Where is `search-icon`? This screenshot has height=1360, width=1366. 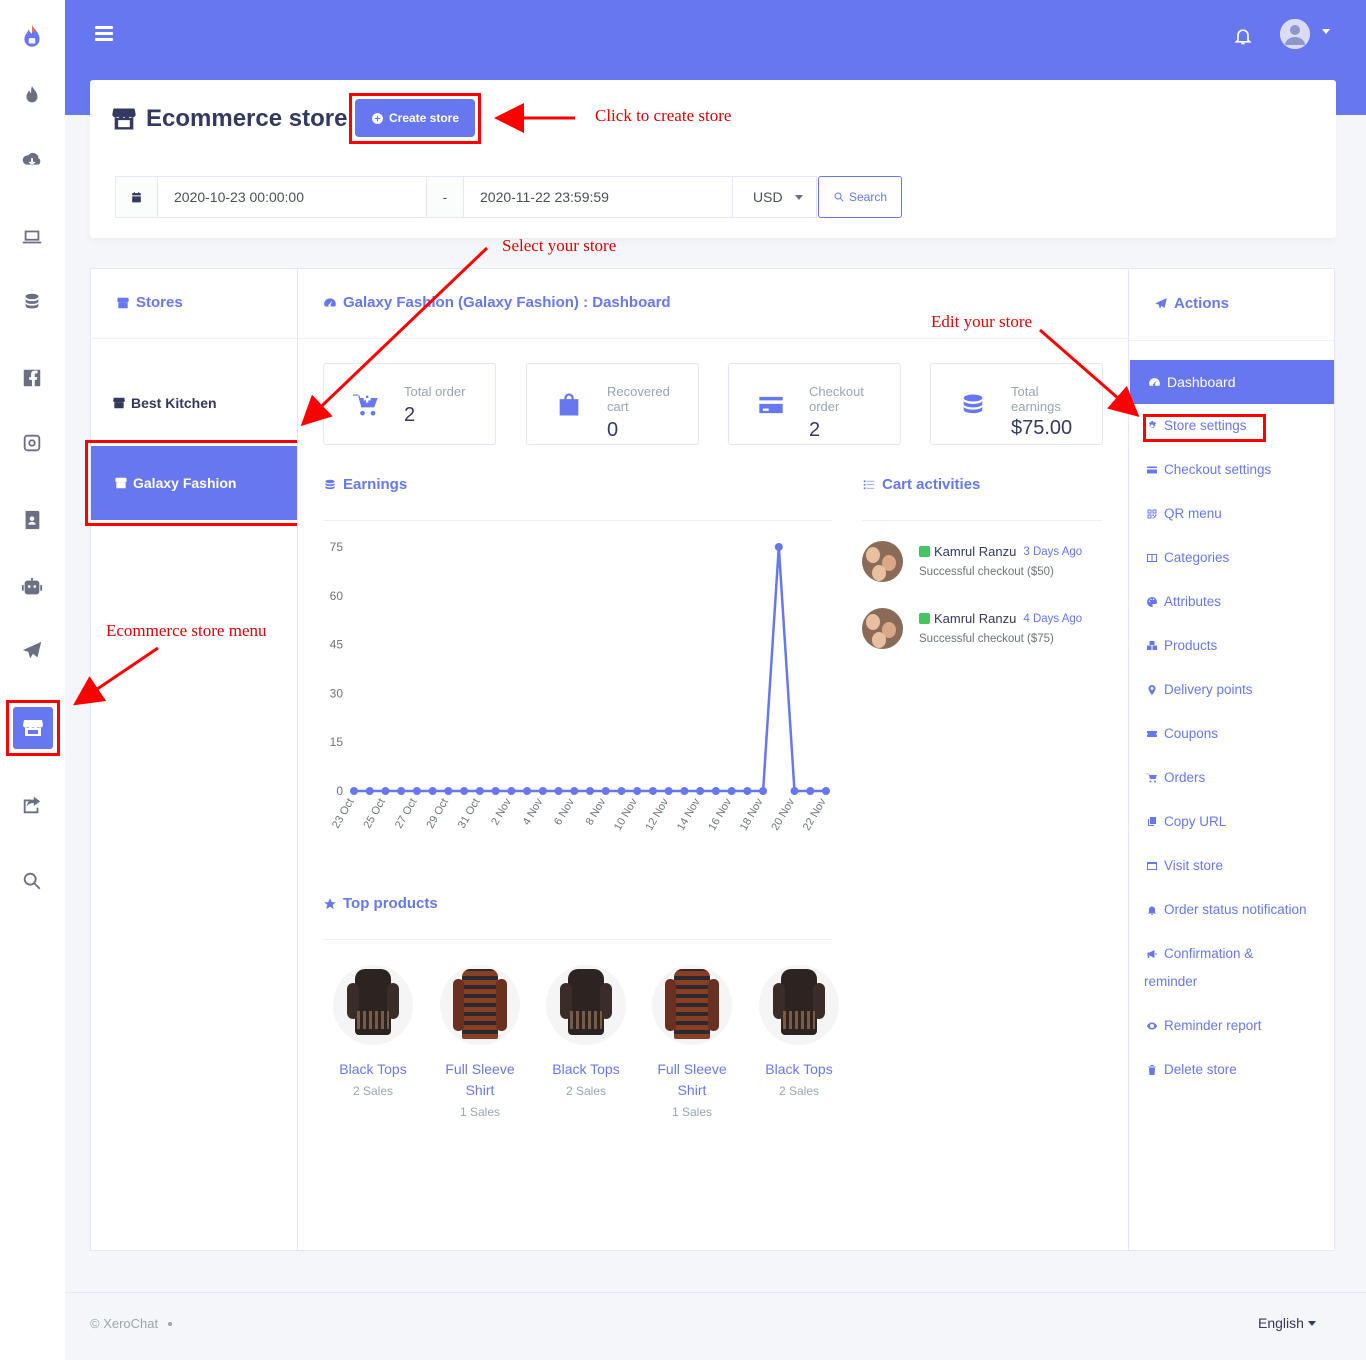
search-icon is located at coordinates (32, 881).